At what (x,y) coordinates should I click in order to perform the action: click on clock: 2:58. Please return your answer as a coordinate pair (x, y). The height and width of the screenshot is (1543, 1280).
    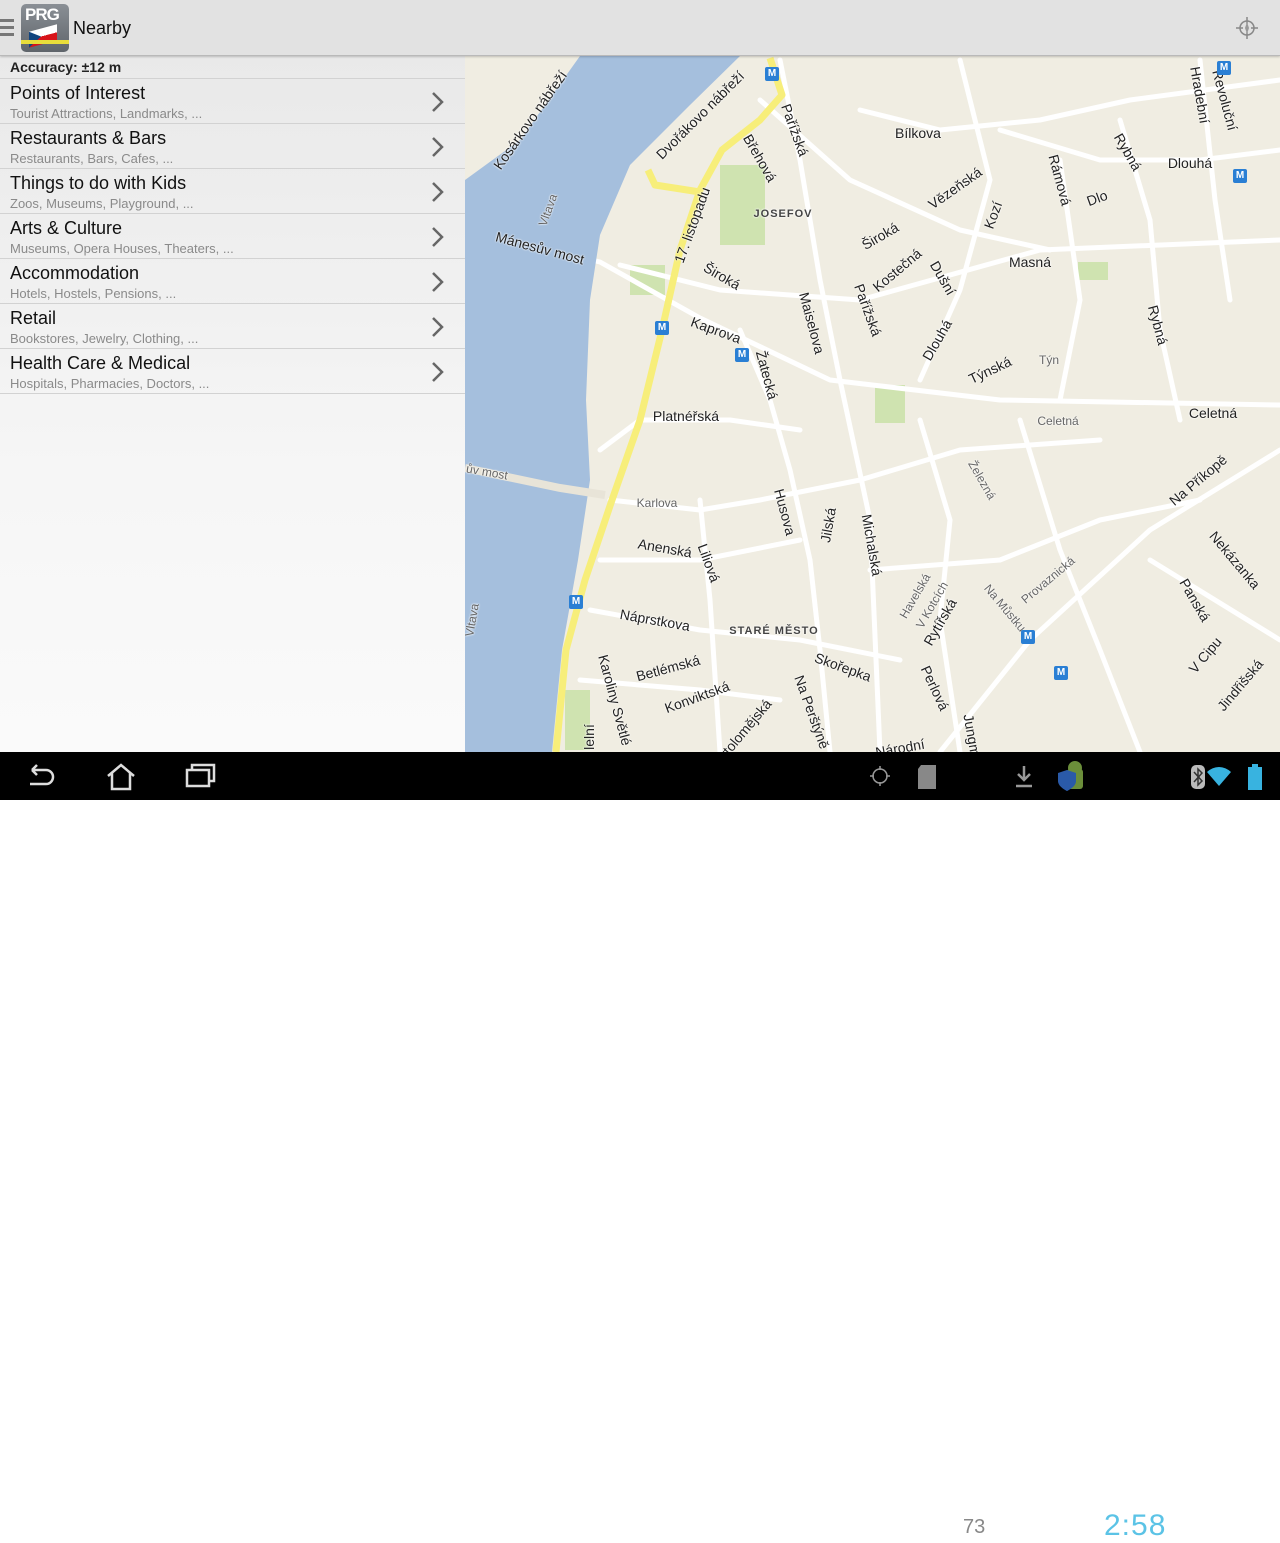
    Looking at the image, I should click on (1135, 1525).